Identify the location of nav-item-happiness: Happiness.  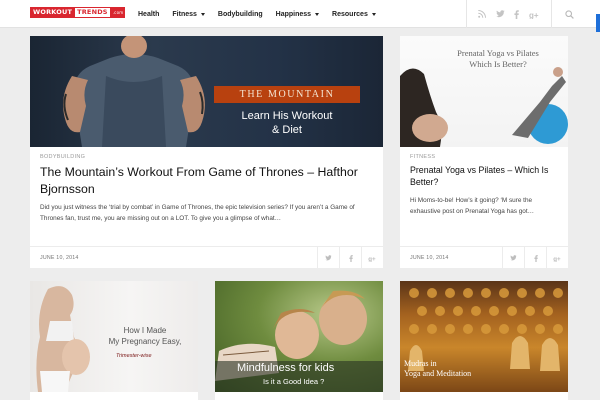
(297, 14).